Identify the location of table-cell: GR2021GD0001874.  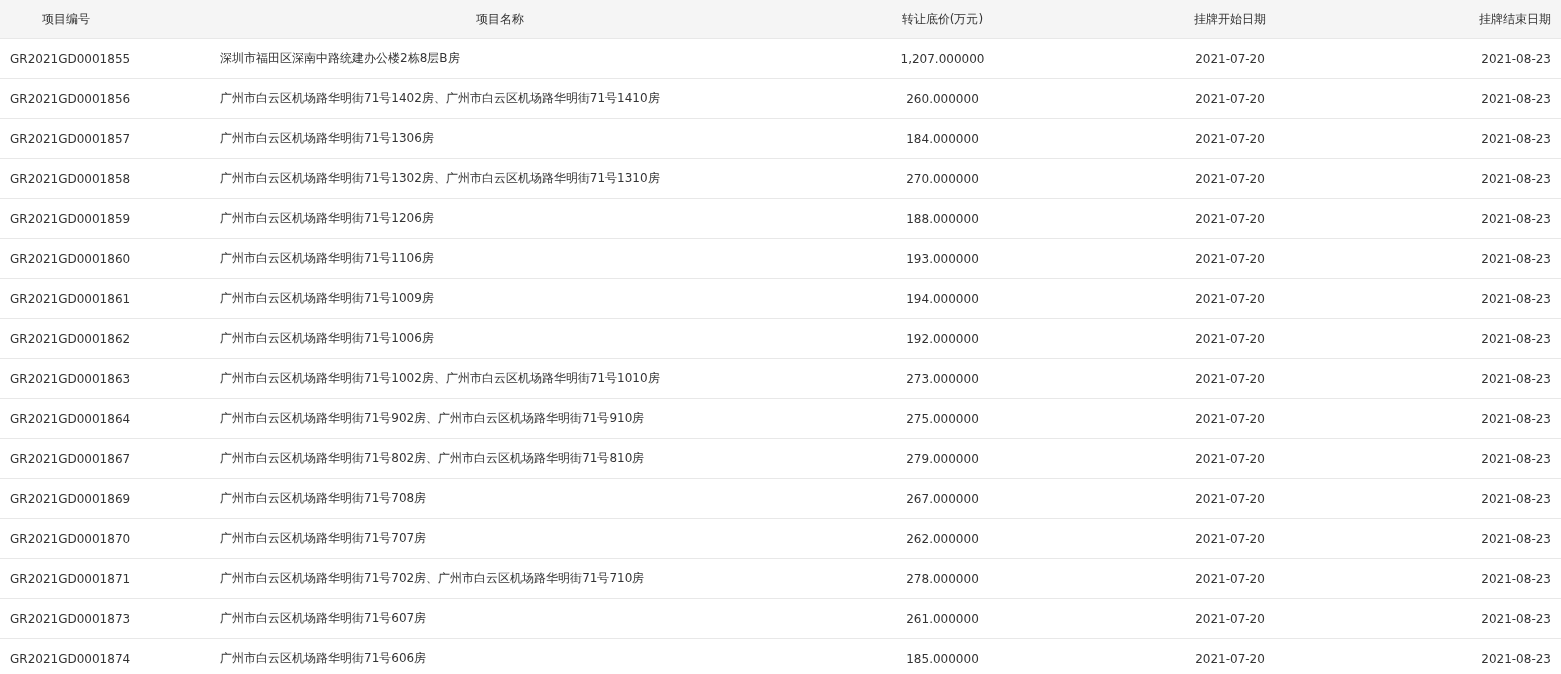
(70, 658).